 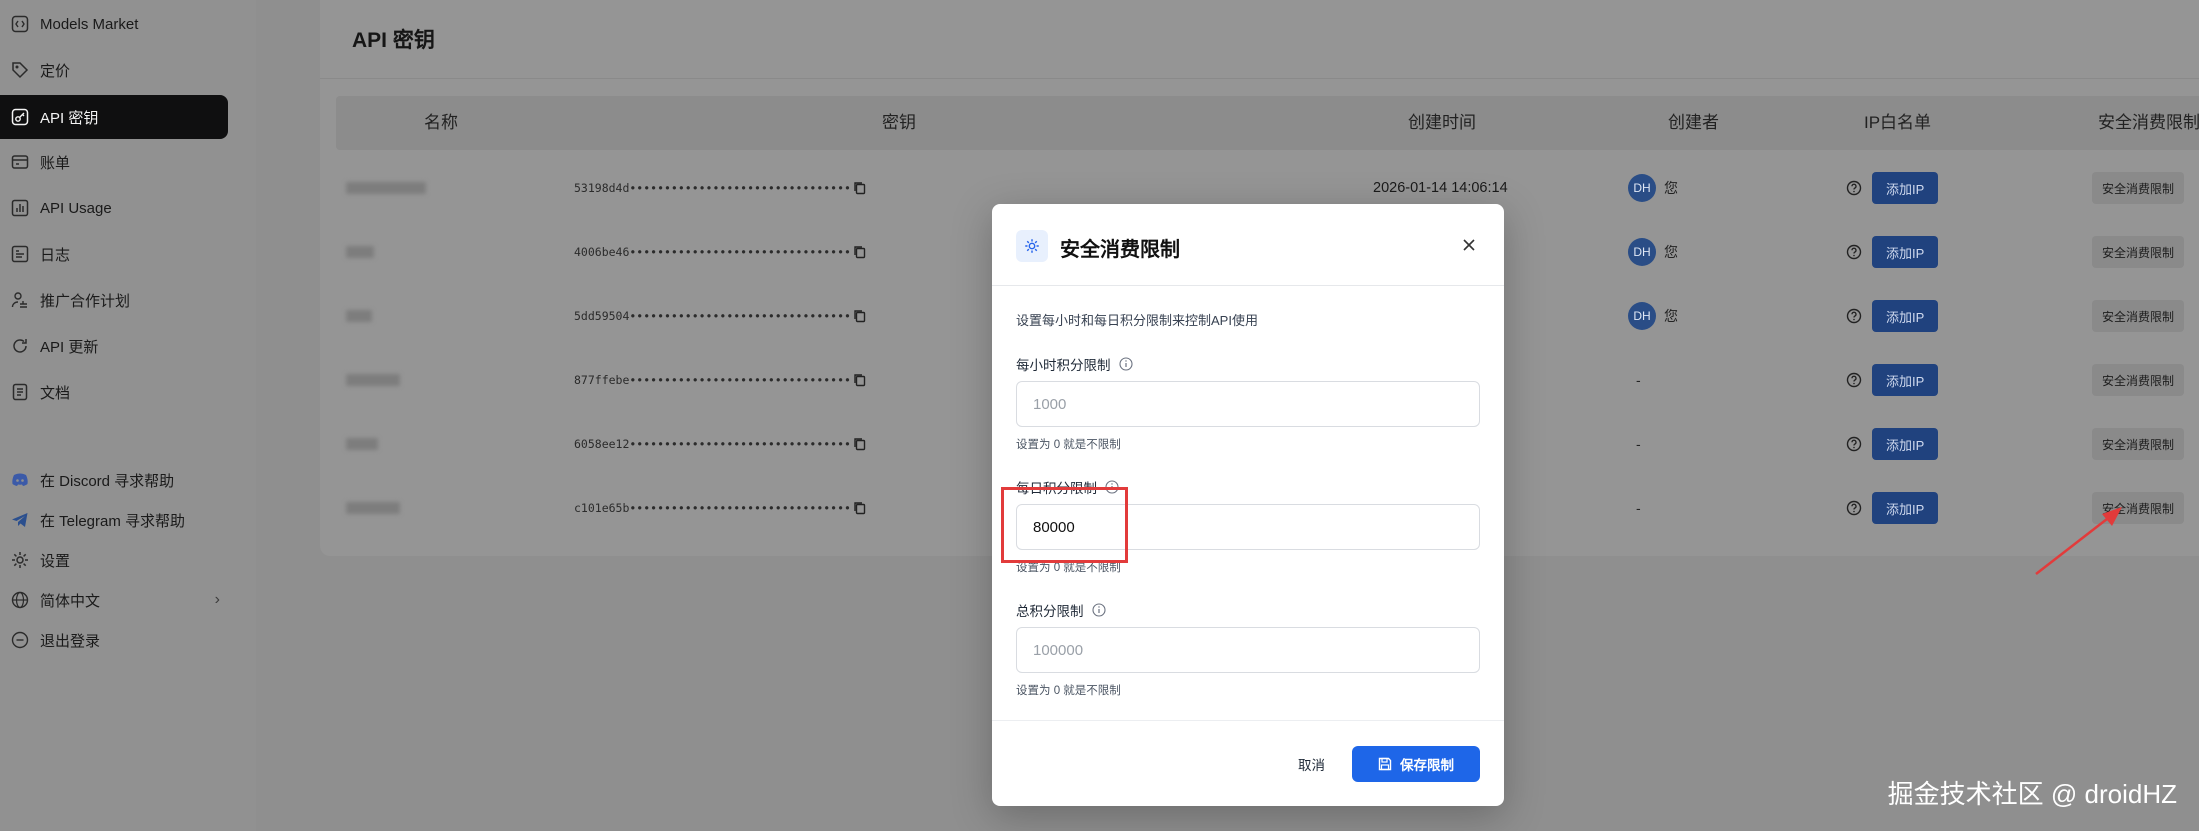 I want to click on sidebar-item-api-keys: API 密钥, so click(x=114, y=117).